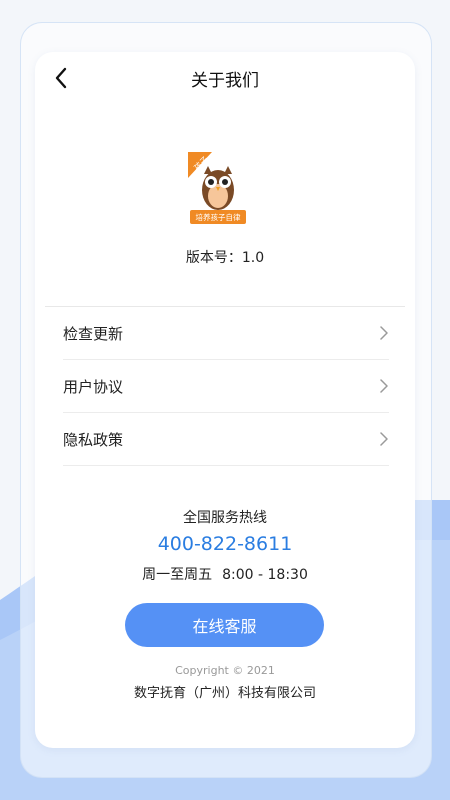 The width and height of the screenshot is (450, 800). I want to click on menu-item-label: 检查更新, so click(93, 333).